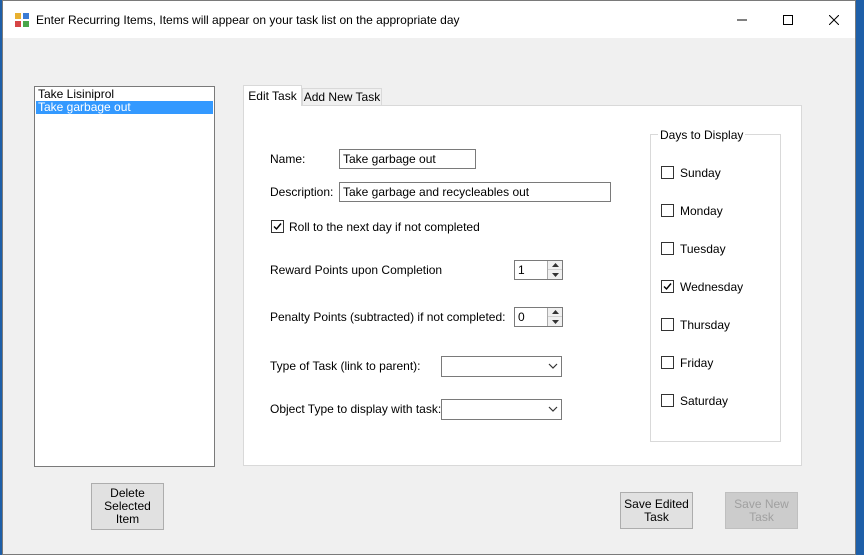 This screenshot has height=555, width=864. I want to click on penalty-spin-buttons, so click(554, 317).